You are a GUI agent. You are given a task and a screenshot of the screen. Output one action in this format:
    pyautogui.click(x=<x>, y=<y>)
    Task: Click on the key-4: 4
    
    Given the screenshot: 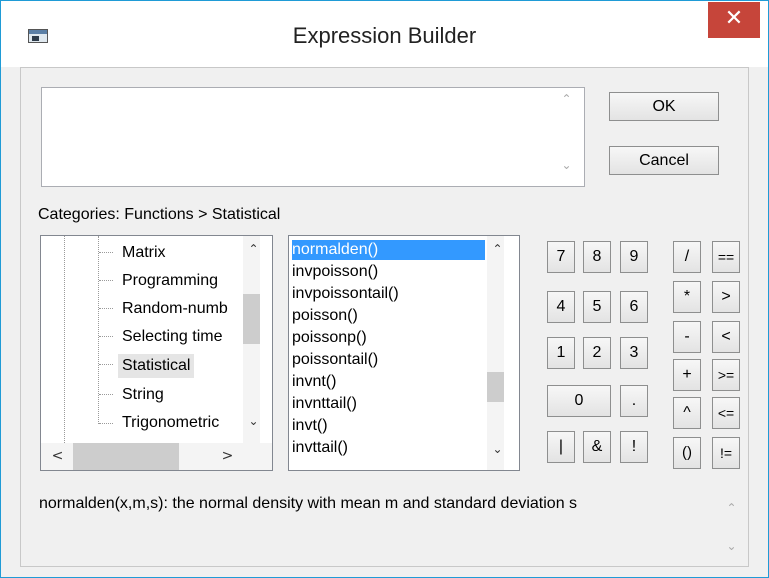 What is the action you would take?
    pyautogui.click(x=561, y=307)
    